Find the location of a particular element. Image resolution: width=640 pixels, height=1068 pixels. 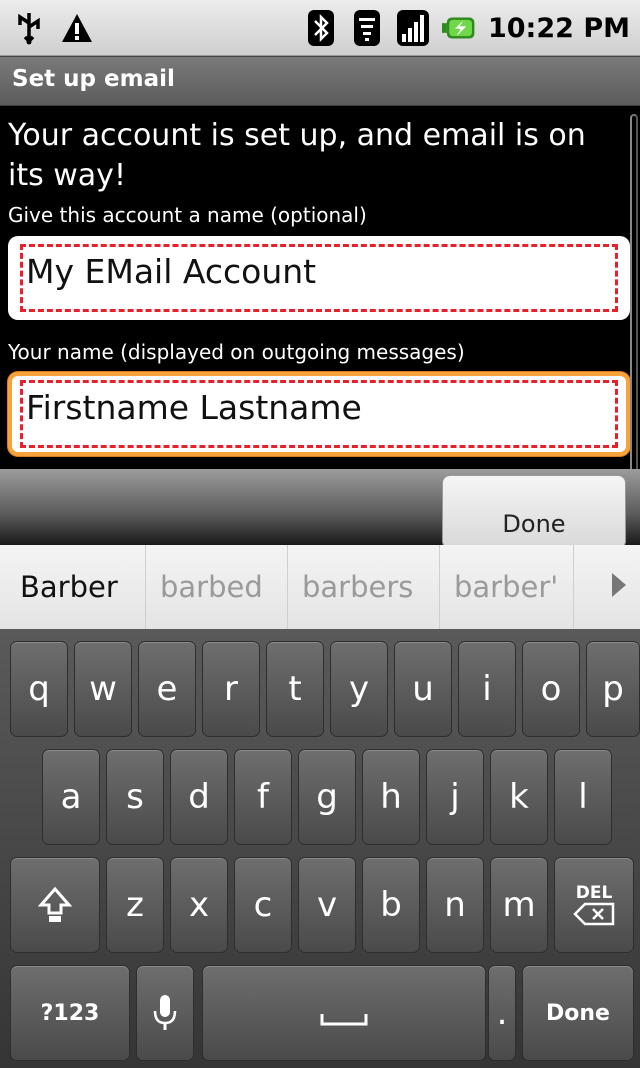

more-suggestions-arrow-icon is located at coordinates (619, 585).